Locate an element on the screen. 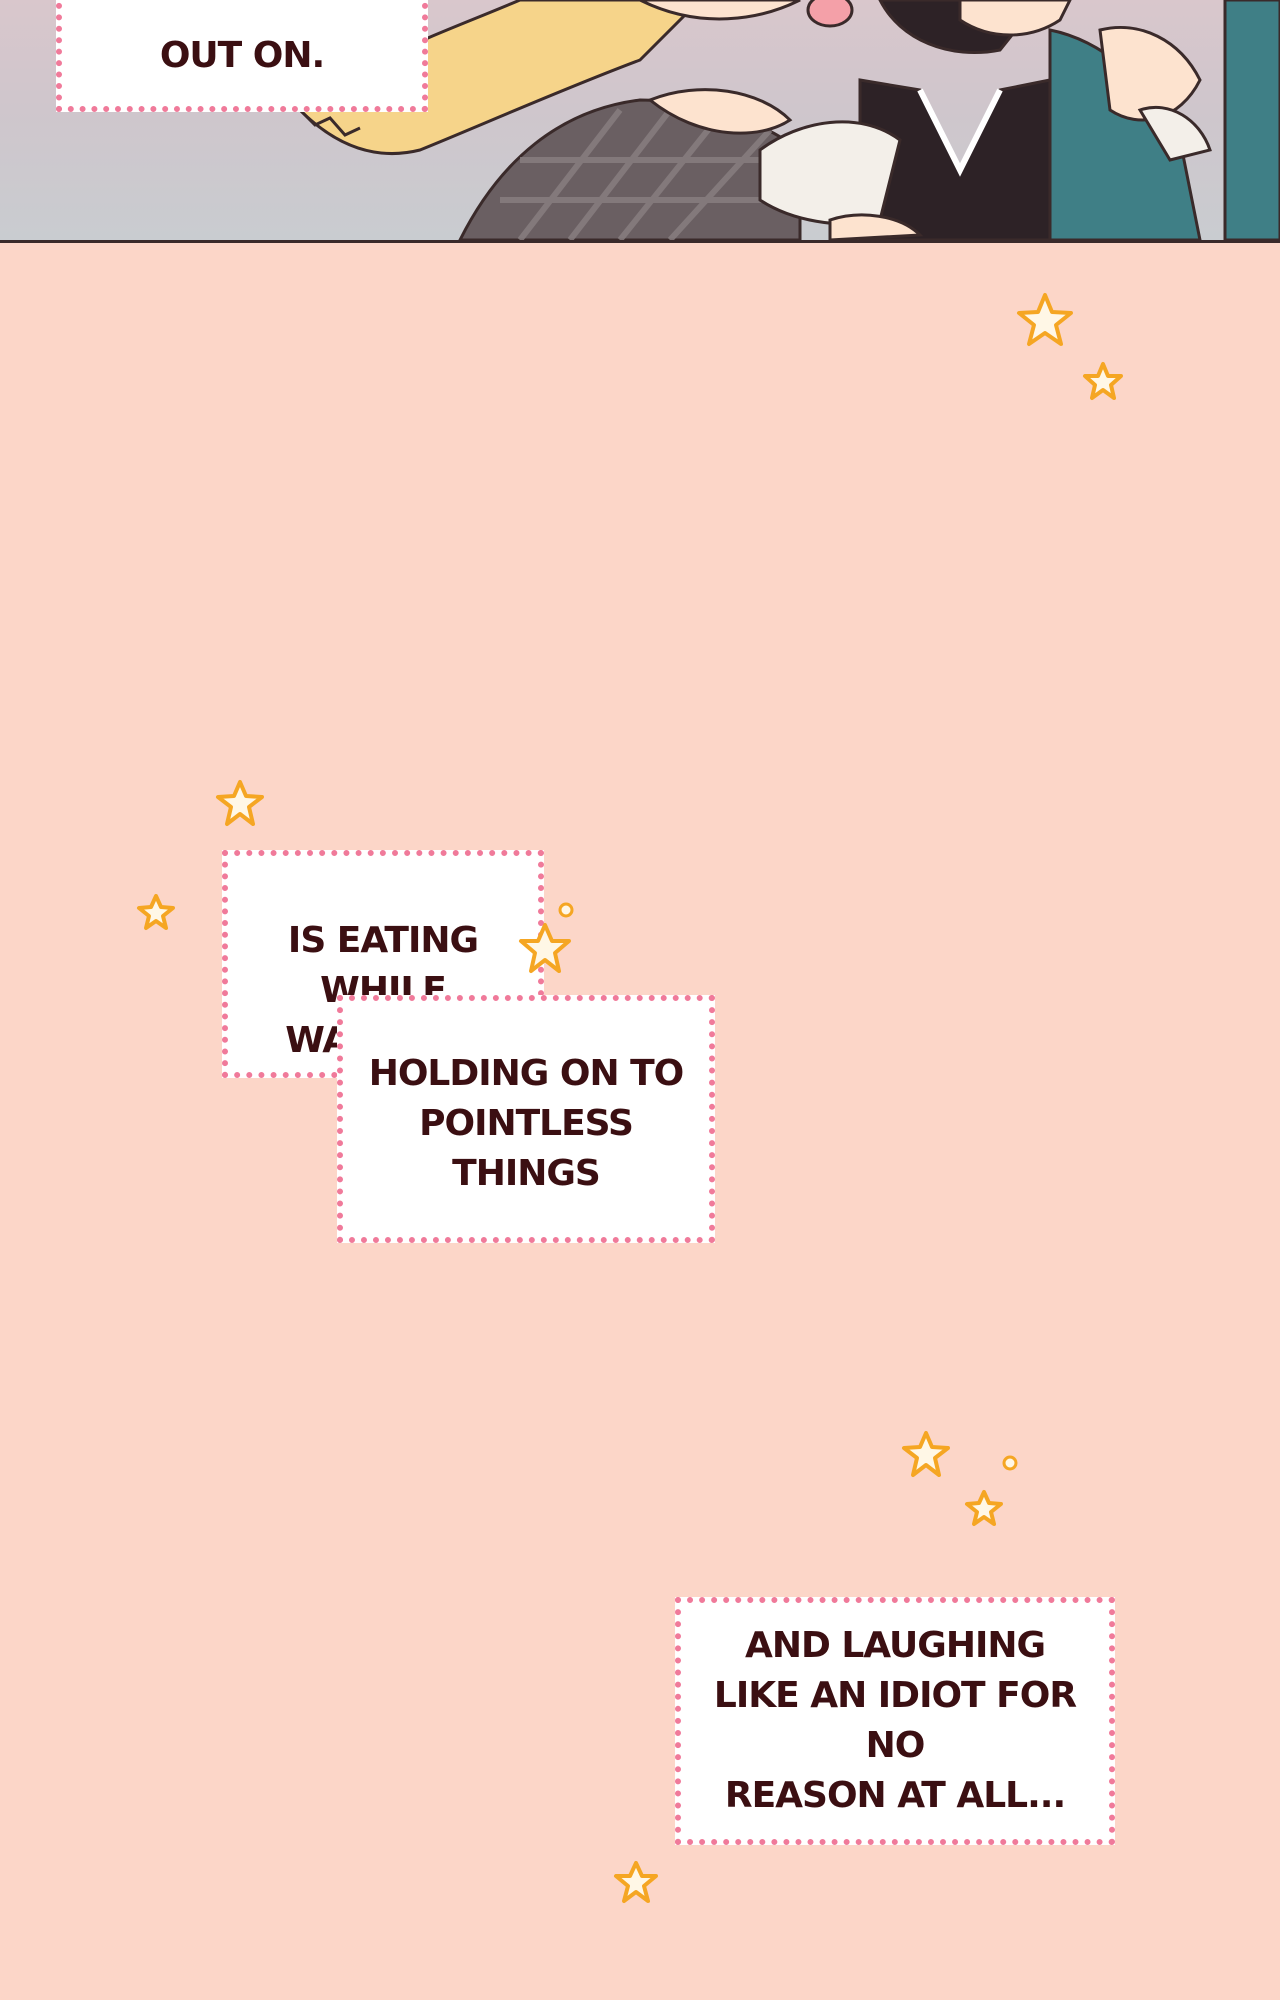 Image resolution: width=1280 pixels, height=2000 pixels. caption-box-holding: HOLDING ON TO POINTLESS THINGS is located at coordinates (526, 1119).